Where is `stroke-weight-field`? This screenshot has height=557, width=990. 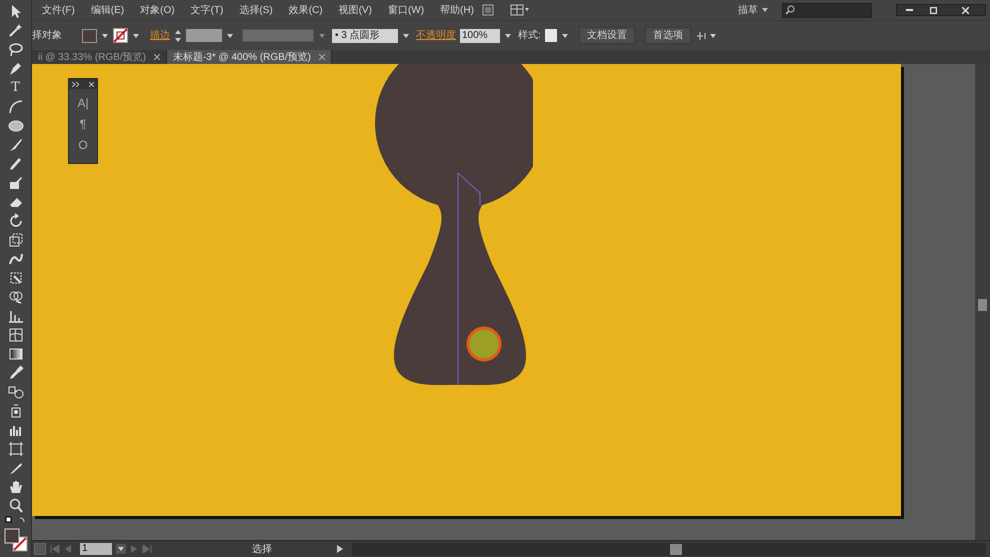
stroke-weight-field is located at coordinates (204, 35).